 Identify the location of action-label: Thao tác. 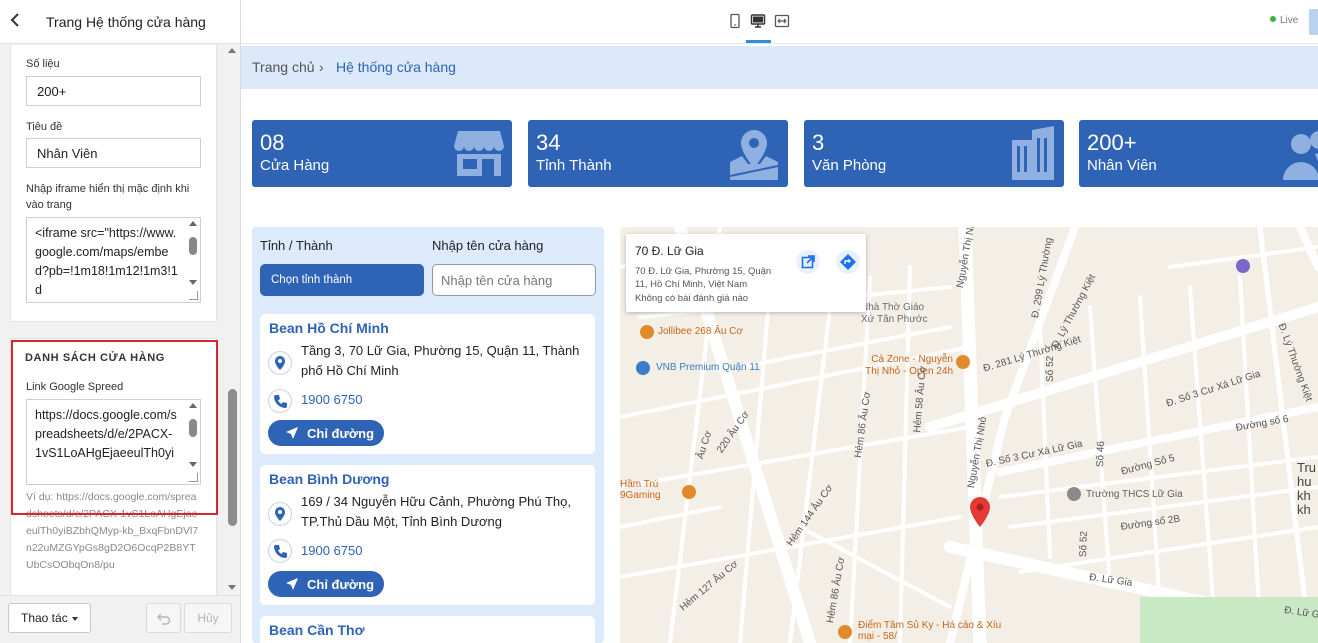
(44, 618).